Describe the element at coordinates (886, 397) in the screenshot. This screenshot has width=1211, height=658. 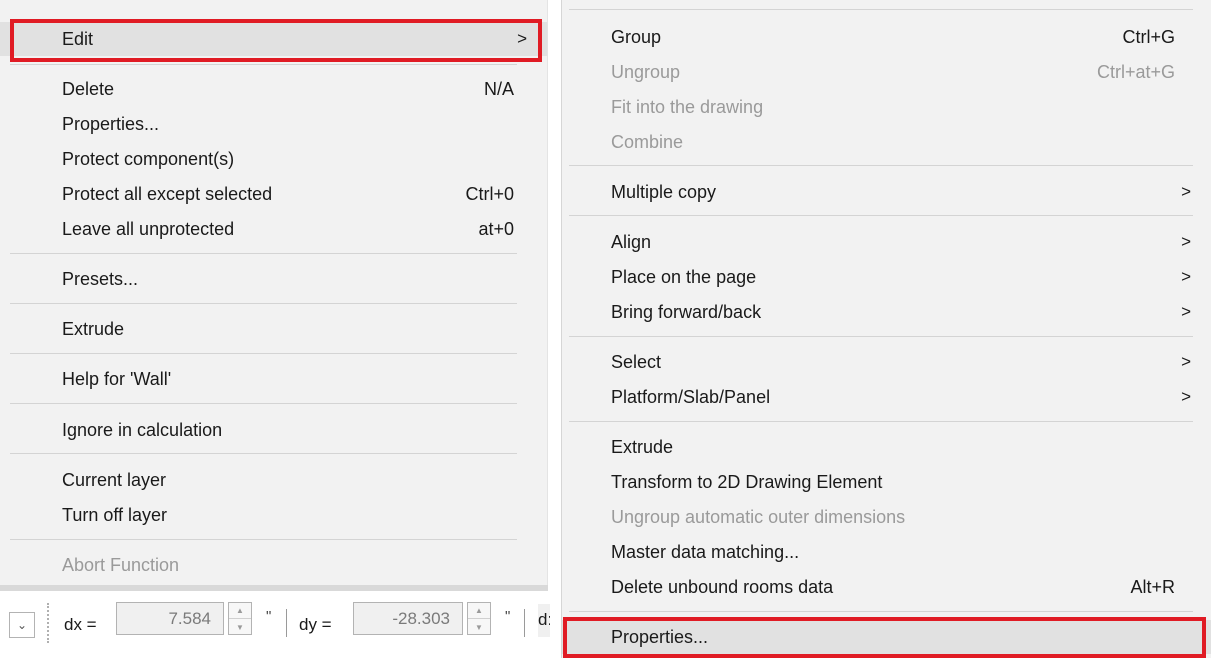
I see `menu-item-platform-slab-panel: Platform/Slab/Panel >` at that location.